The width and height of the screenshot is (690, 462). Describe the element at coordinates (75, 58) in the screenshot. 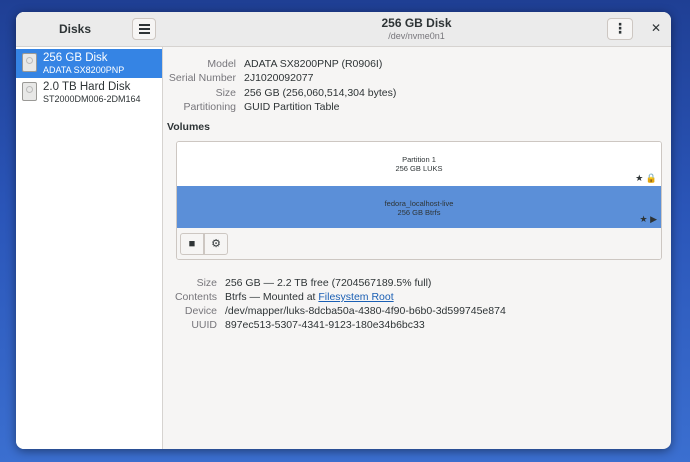

I see `drive-name: 256 GB Disk` at that location.